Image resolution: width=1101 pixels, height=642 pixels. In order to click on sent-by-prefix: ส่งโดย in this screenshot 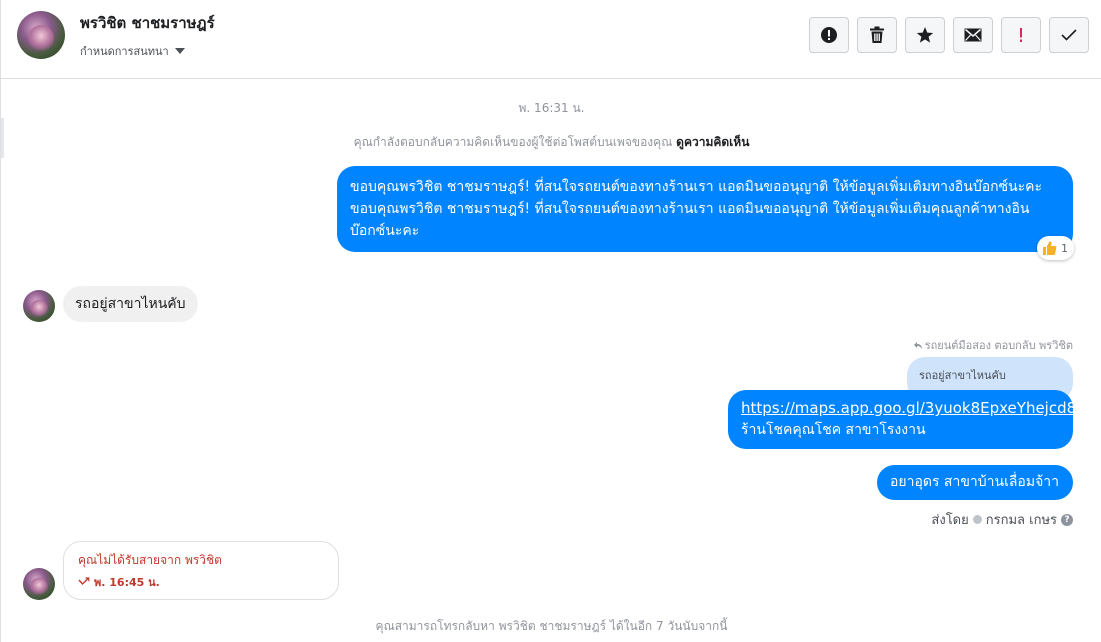, I will do `click(950, 520)`.